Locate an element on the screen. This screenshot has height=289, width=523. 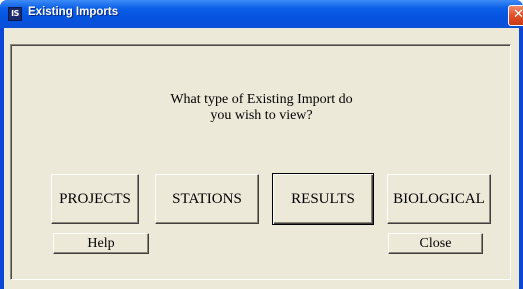
projects-button: PROJECTS is located at coordinates (95, 199).